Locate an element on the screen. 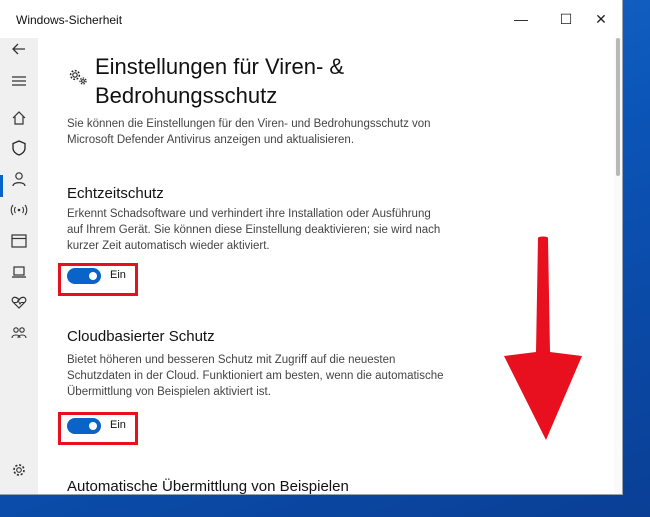 The height and width of the screenshot is (517, 650). page-title-line2: Bedrohungsschutz is located at coordinates (186, 95).